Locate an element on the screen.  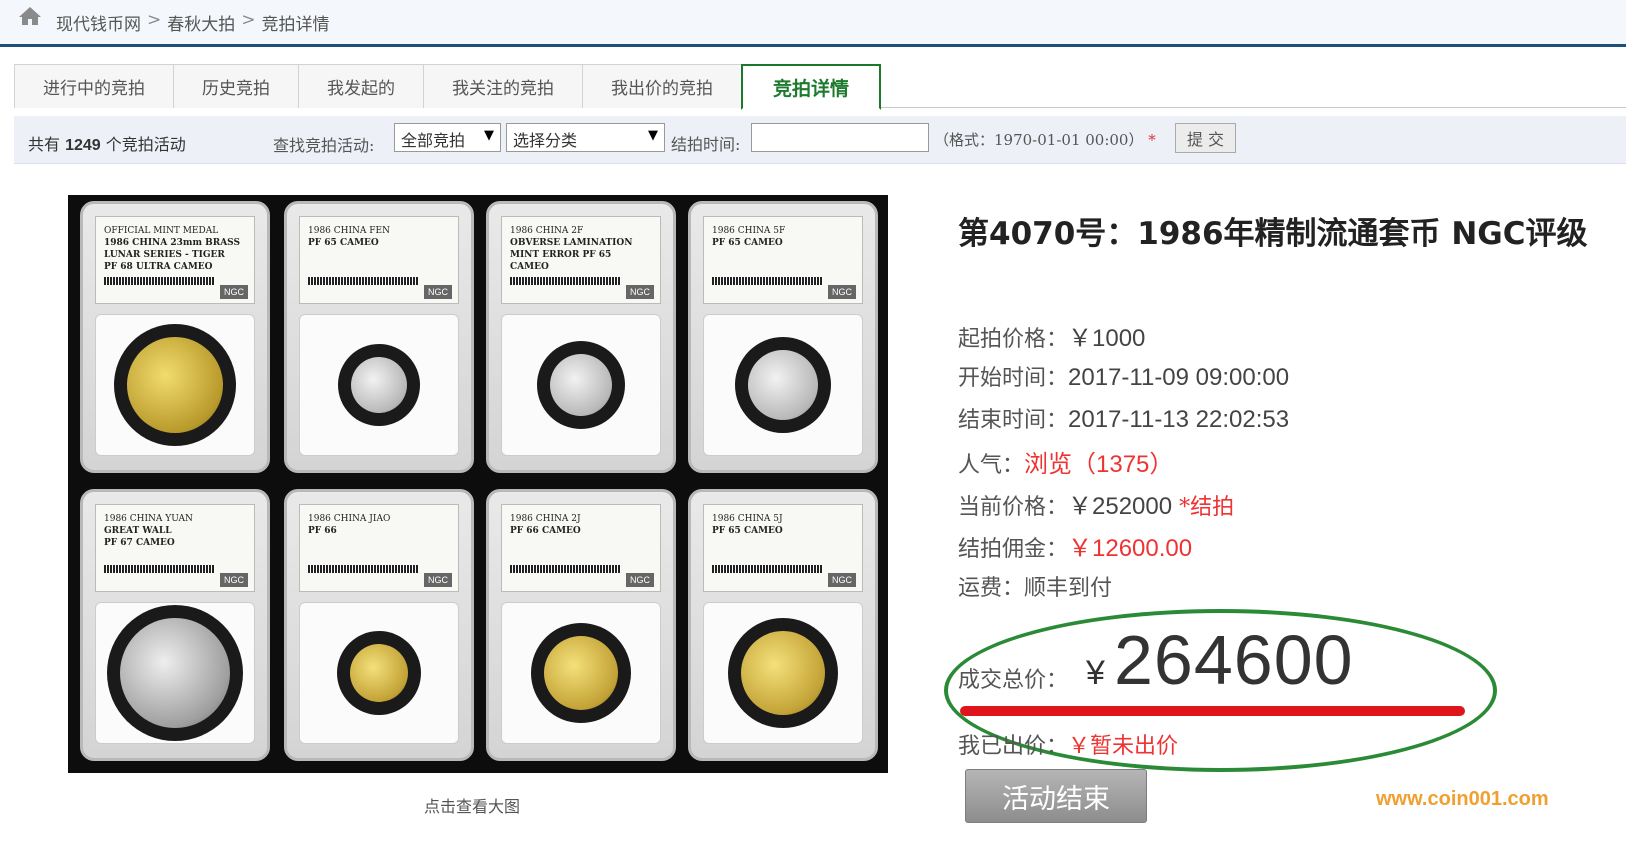
home-icon is located at coordinates (30, 16).